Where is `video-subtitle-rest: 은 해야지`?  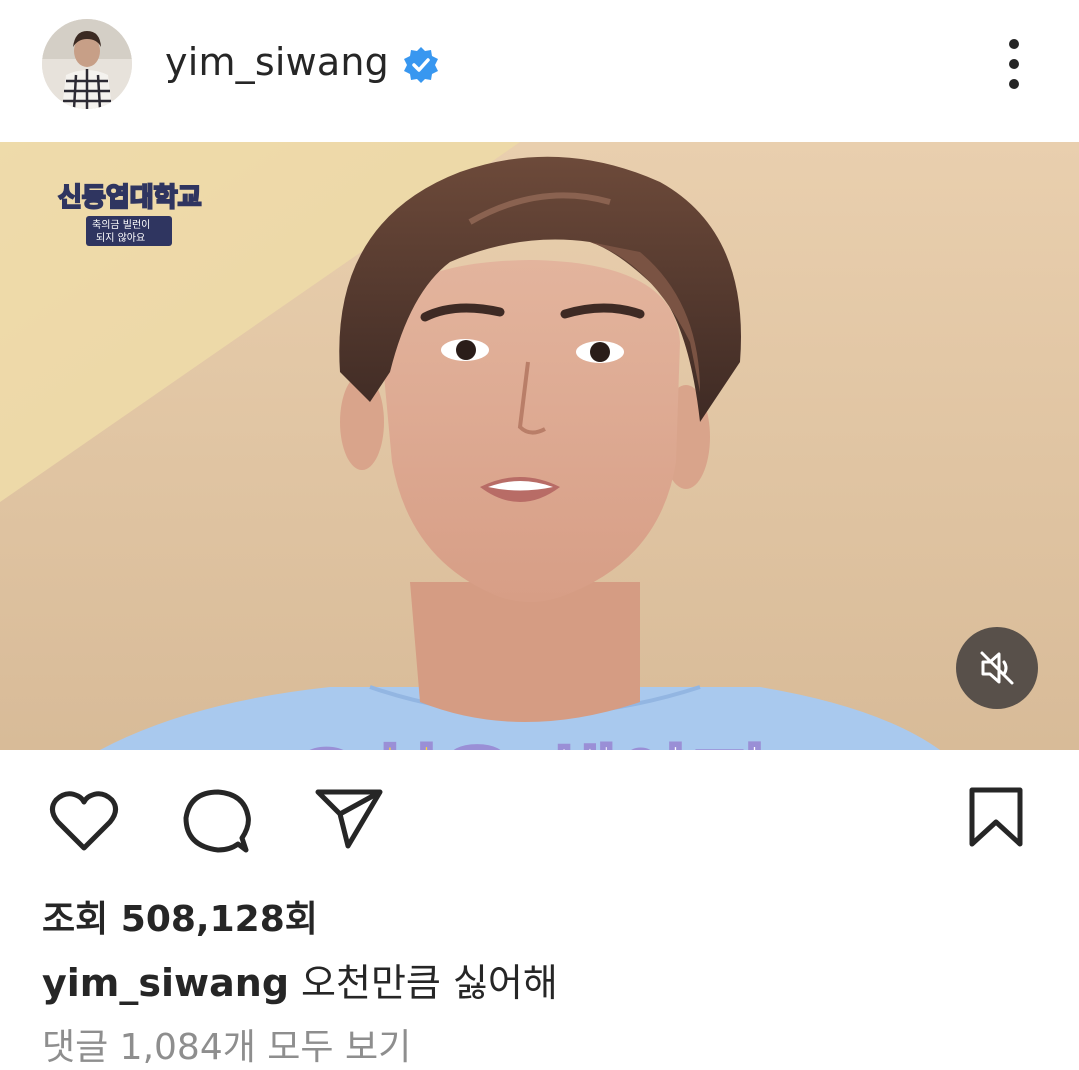
video-subtitle-rest: 은 해야지 is located at coordinates (603, 743).